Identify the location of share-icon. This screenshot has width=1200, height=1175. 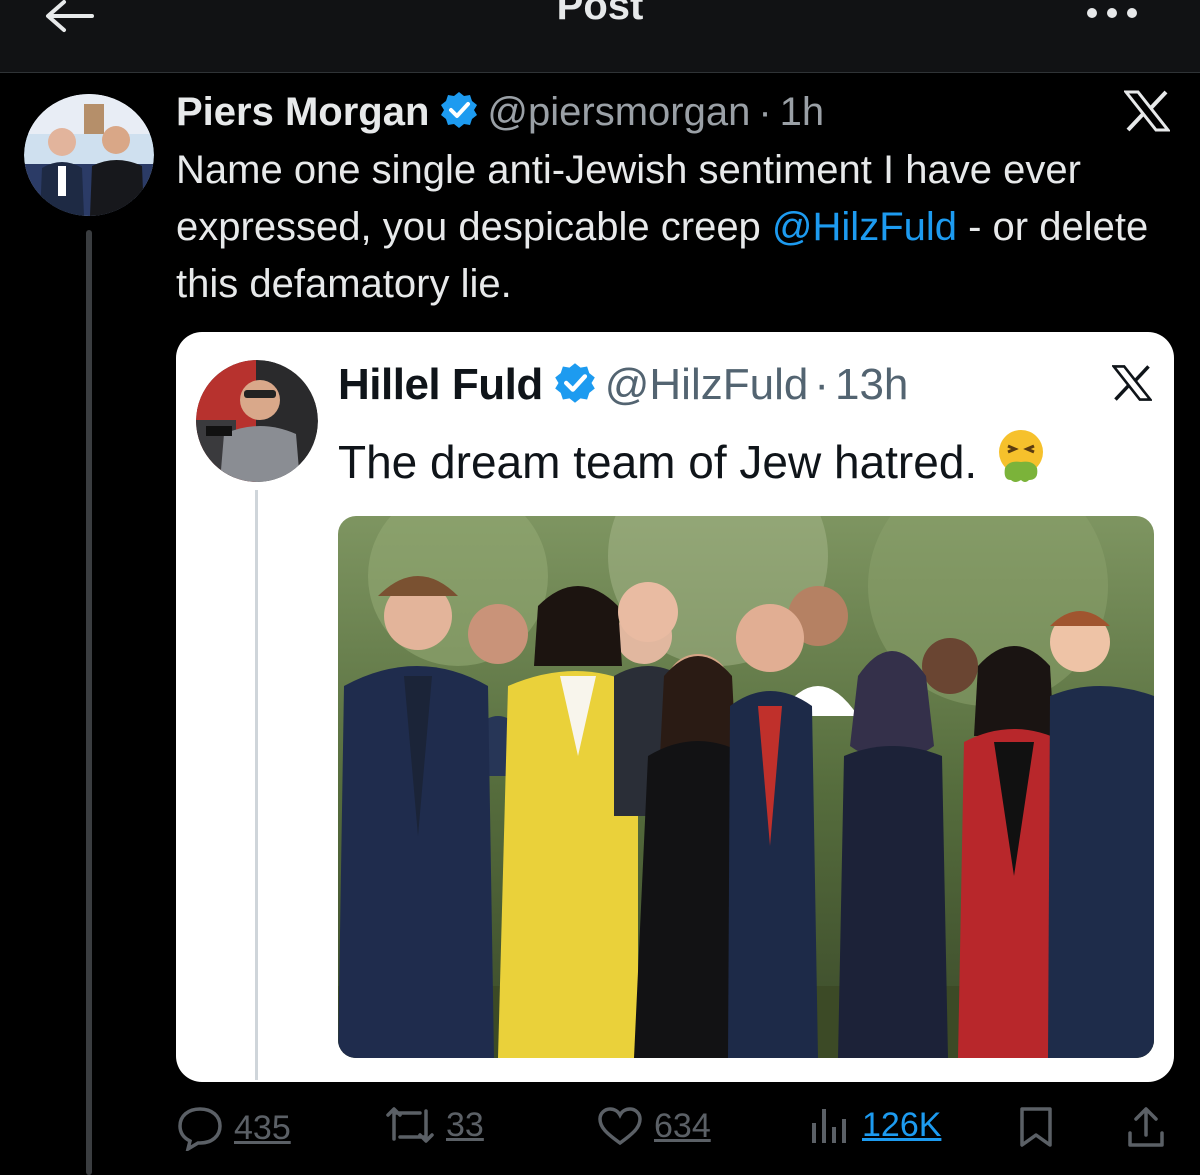
(1146, 1127).